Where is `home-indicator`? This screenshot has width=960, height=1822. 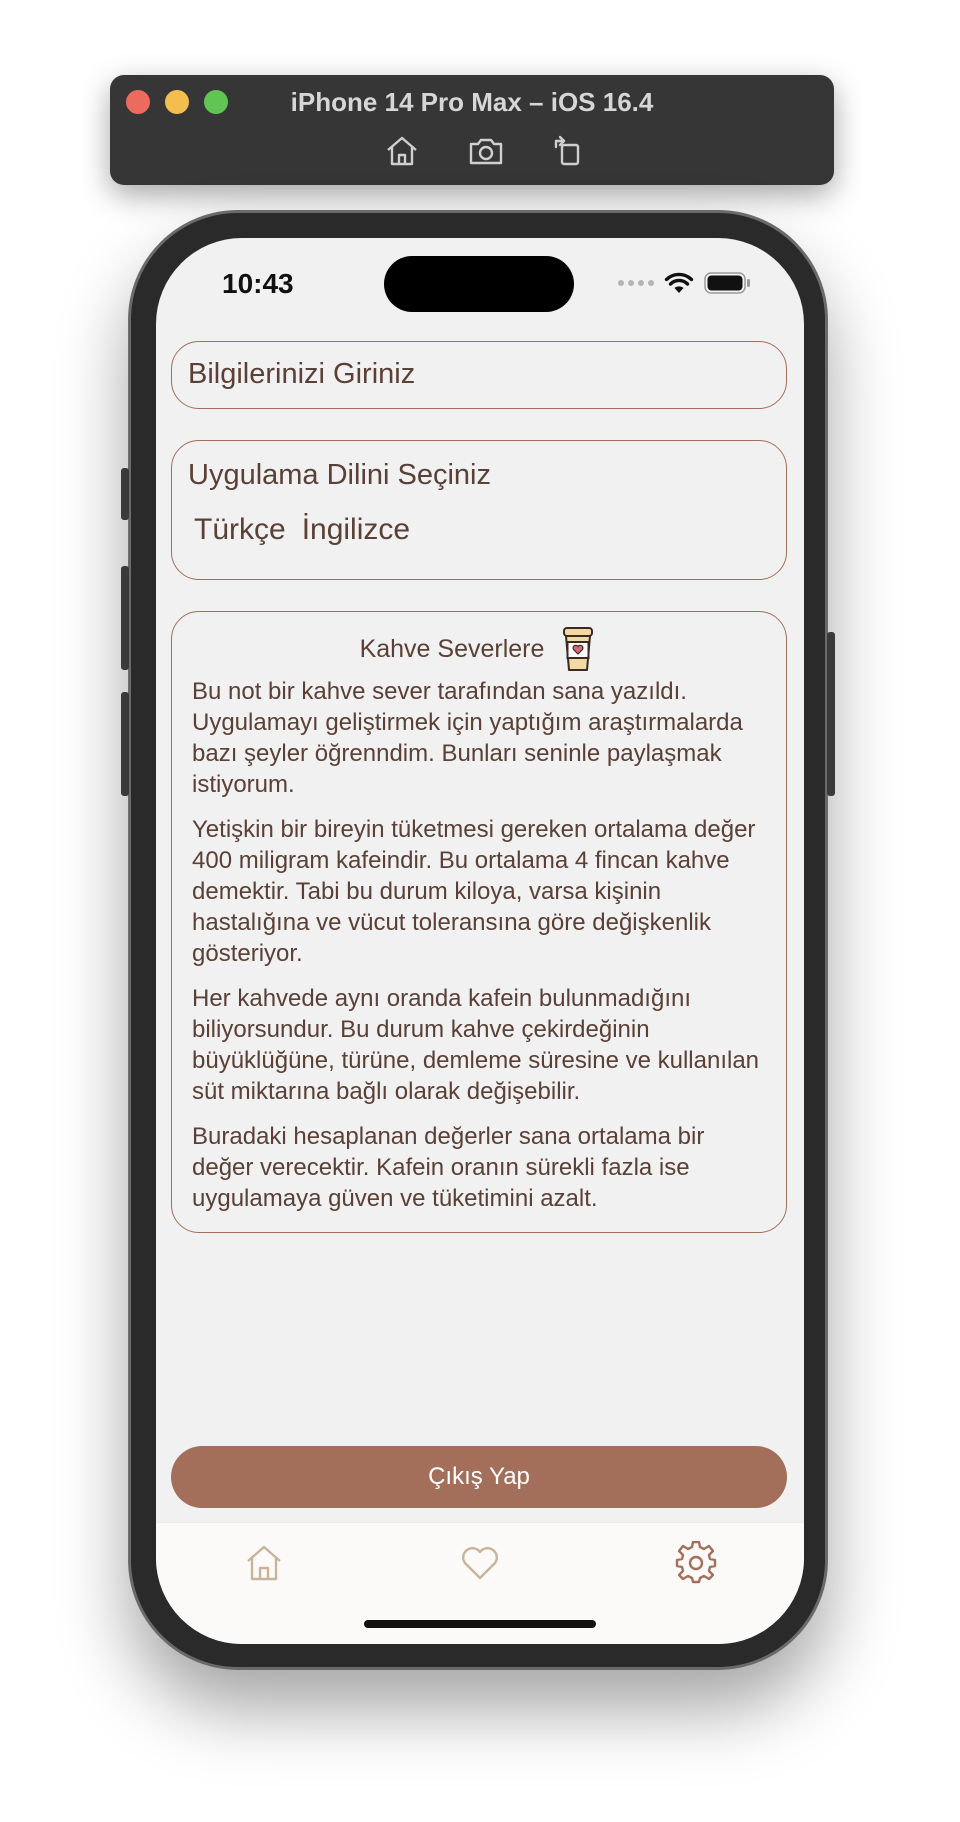 home-indicator is located at coordinates (480, 1624).